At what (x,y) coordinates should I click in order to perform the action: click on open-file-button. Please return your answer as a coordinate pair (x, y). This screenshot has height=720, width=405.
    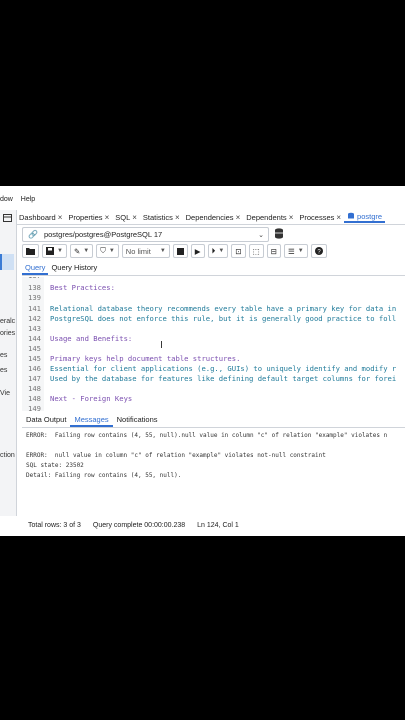
    Looking at the image, I should click on (30, 251).